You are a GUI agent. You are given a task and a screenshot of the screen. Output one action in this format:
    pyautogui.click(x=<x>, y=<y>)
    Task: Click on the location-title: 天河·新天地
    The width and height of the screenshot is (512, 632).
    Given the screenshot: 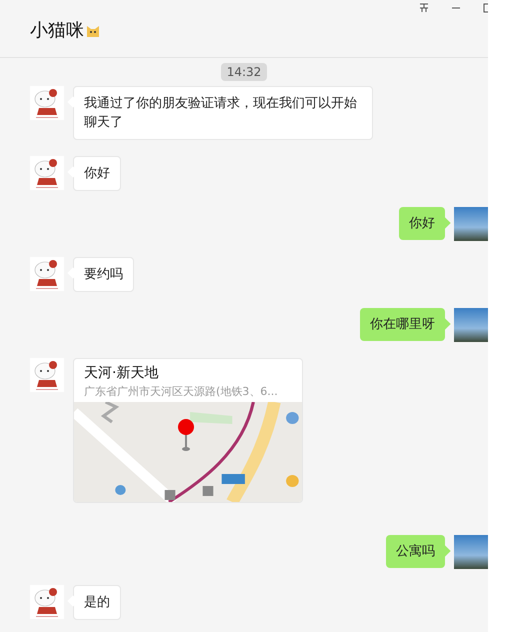 What is the action you would take?
    pyautogui.click(x=122, y=373)
    